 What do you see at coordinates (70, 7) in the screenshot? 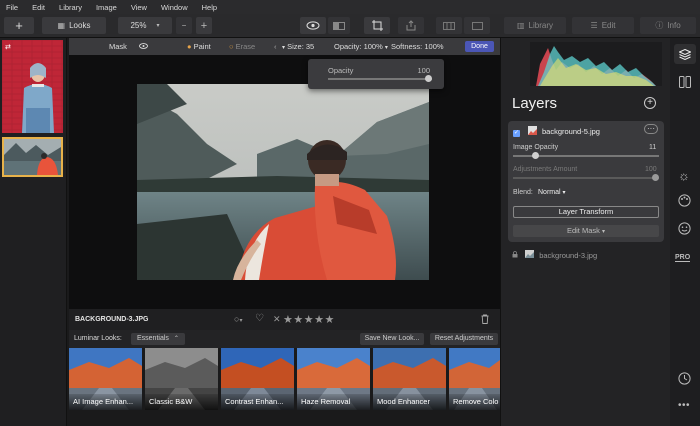
I see `menu-library: Library` at bounding box center [70, 7].